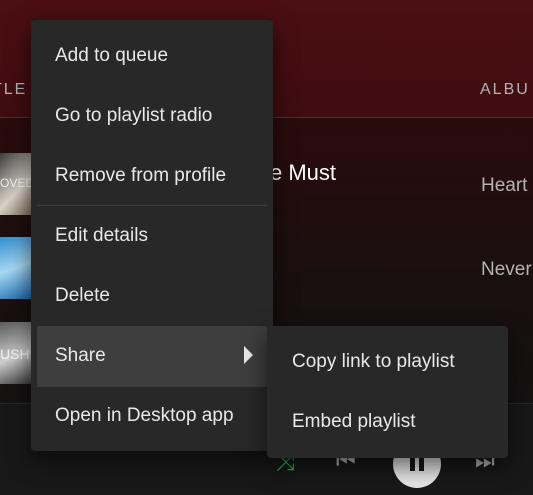 This screenshot has width=533, height=495. I want to click on menu-item-label: Add to queue, so click(112, 55).